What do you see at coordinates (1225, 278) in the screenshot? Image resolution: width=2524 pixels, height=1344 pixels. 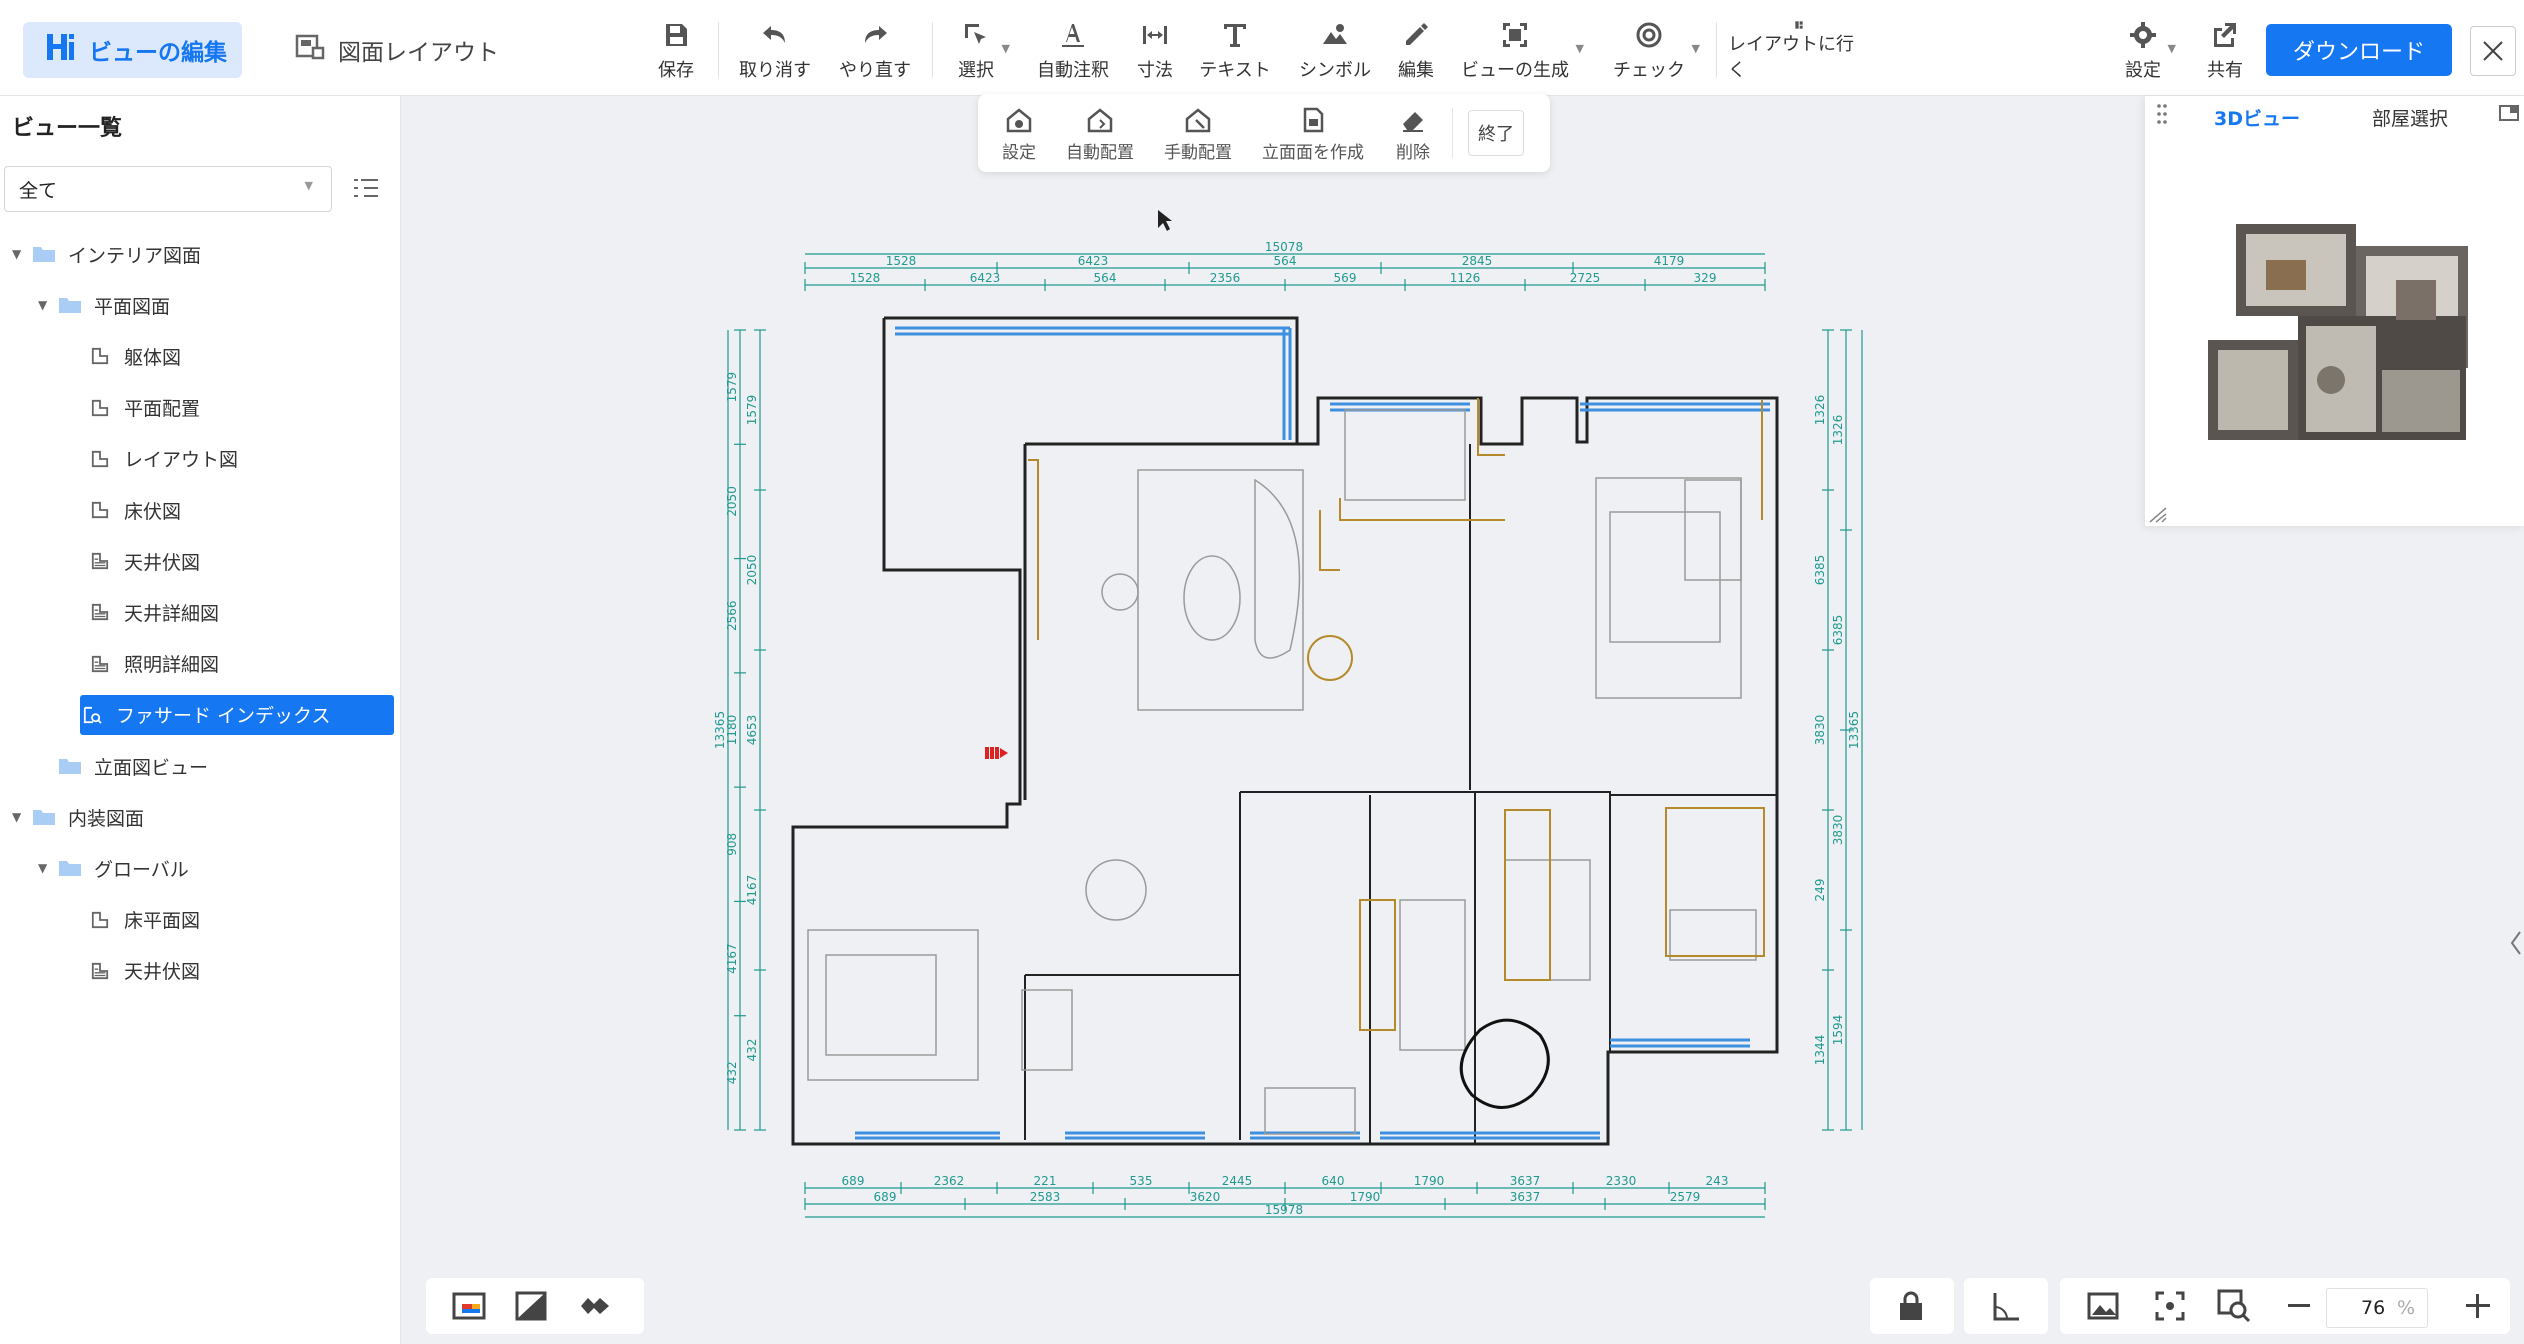 I see `dimension-label: 2356` at bounding box center [1225, 278].